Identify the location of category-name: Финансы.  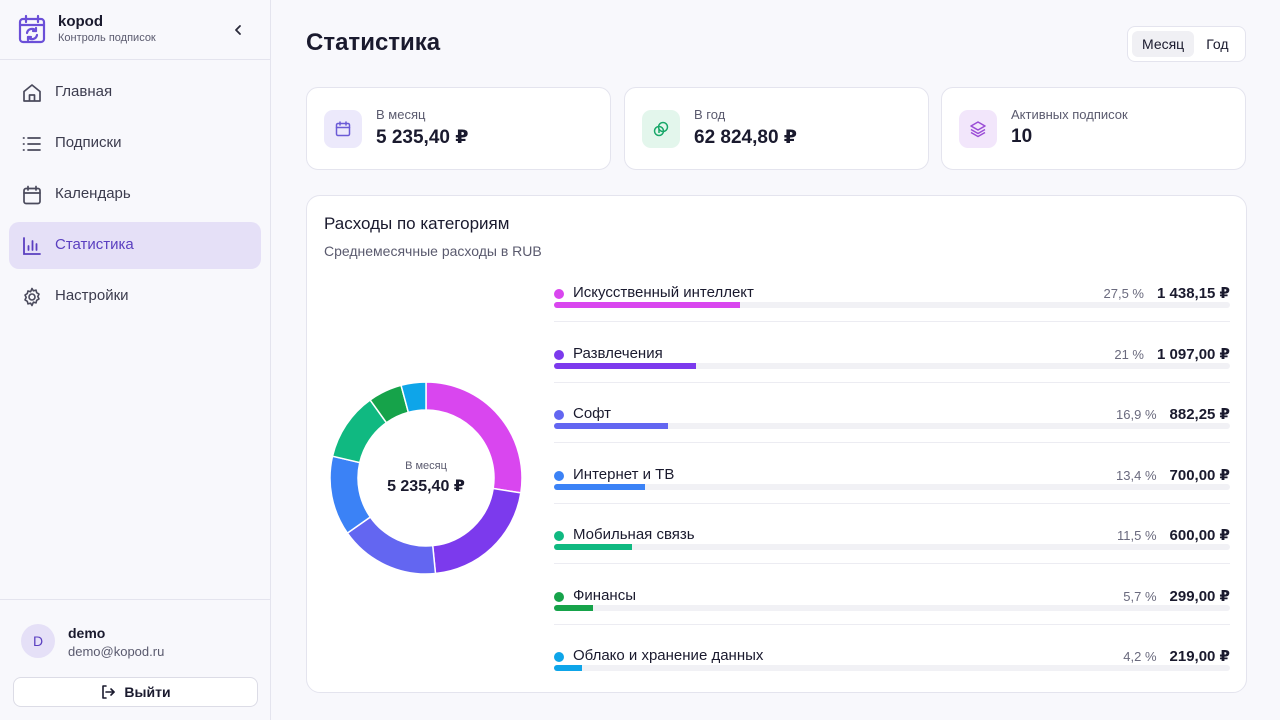
(604, 595).